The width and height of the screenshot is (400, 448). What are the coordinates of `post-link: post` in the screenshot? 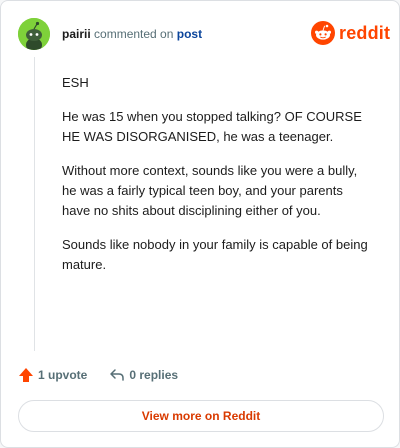 It's located at (189, 34).